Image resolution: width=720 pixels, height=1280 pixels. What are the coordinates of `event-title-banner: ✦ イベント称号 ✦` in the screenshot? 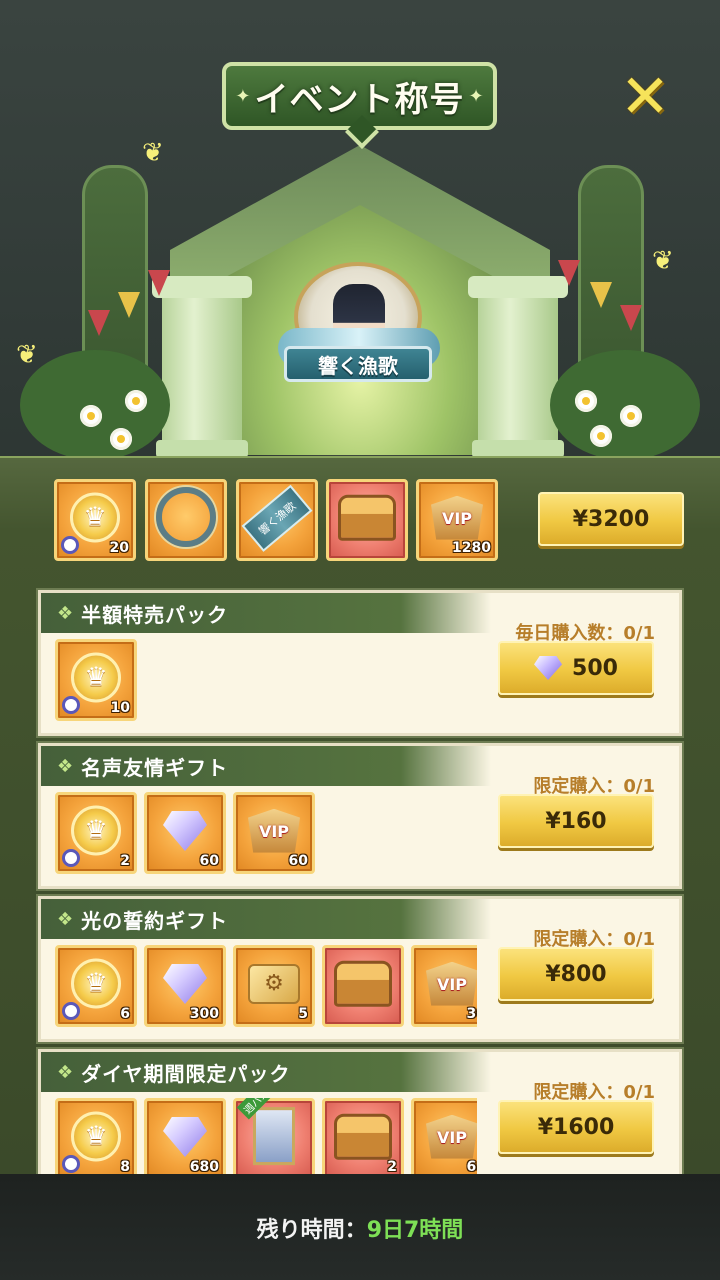 It's located at (359, 96).